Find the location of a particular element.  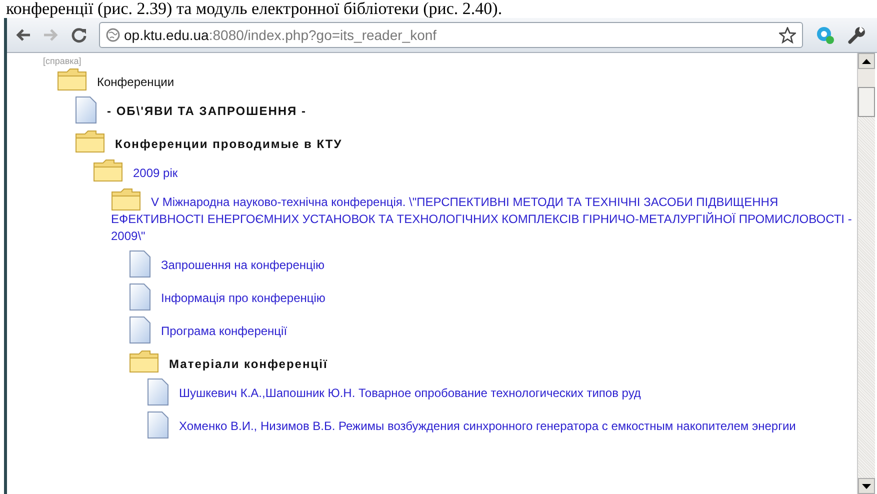

scroll-down-button is located at coordinates (866, 486).